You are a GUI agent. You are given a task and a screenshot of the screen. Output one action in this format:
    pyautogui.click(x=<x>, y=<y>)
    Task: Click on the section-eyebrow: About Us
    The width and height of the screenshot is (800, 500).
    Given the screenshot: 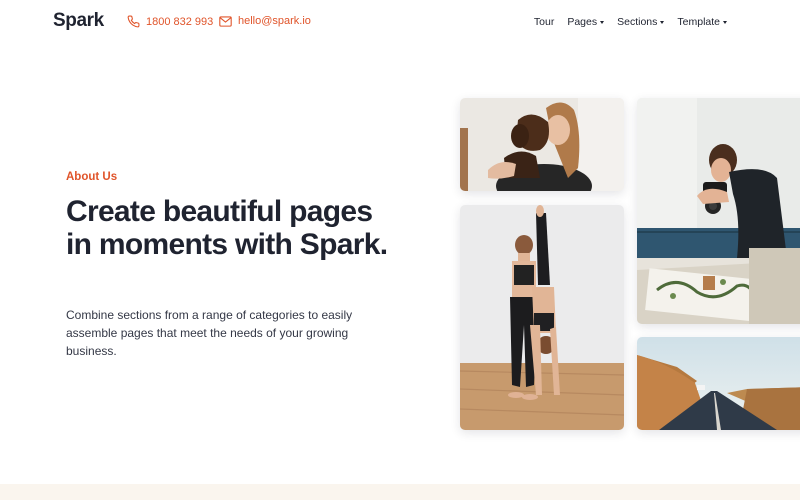 What is the action you would take?
    pyautogui.click(x=92, y=177)
    